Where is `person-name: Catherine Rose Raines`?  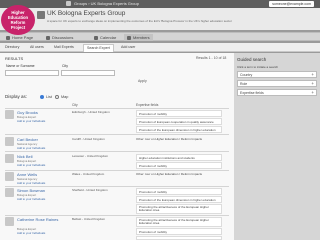
person-name: Catherine Rose Raines is located at coordinates (37, 219).